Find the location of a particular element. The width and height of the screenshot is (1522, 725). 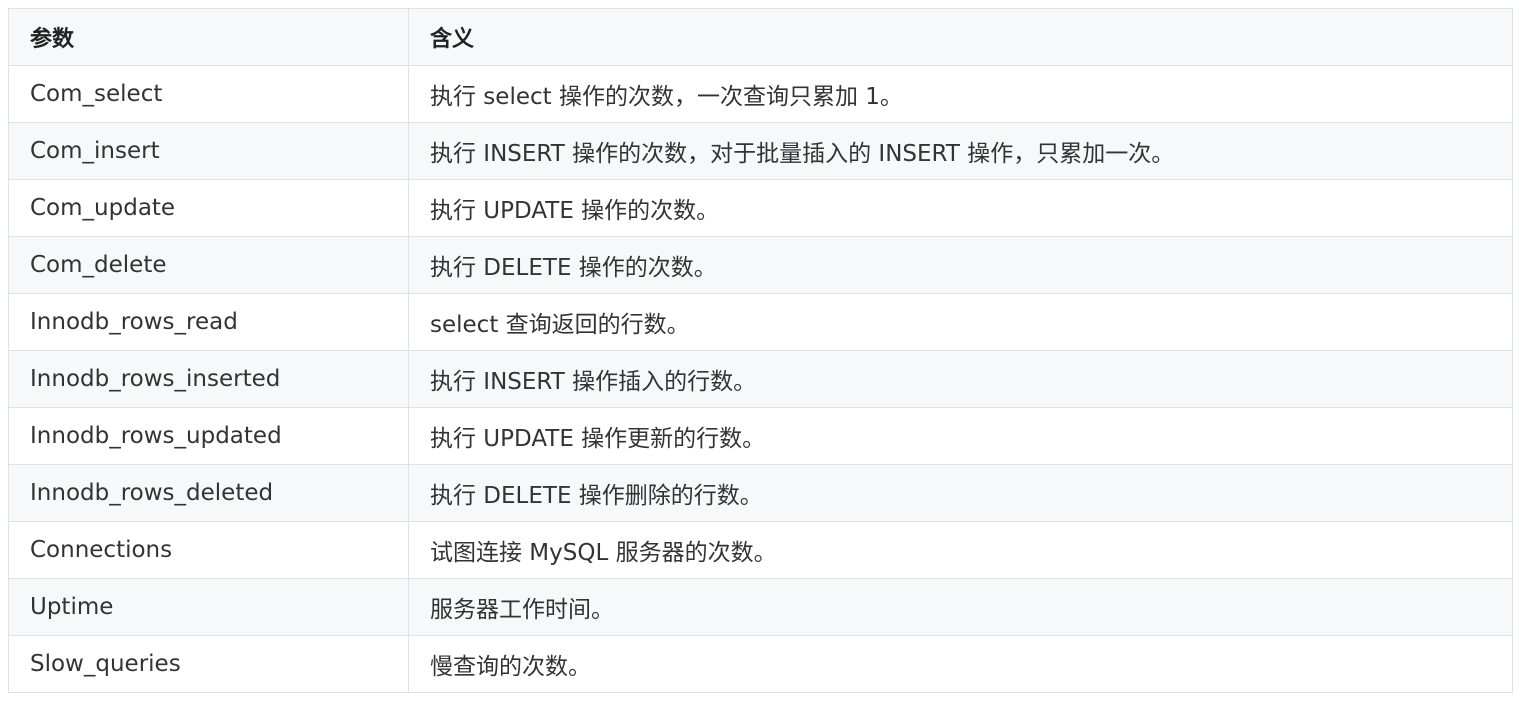

parameter-cell: Uptime is located at coordinates (208, 607).